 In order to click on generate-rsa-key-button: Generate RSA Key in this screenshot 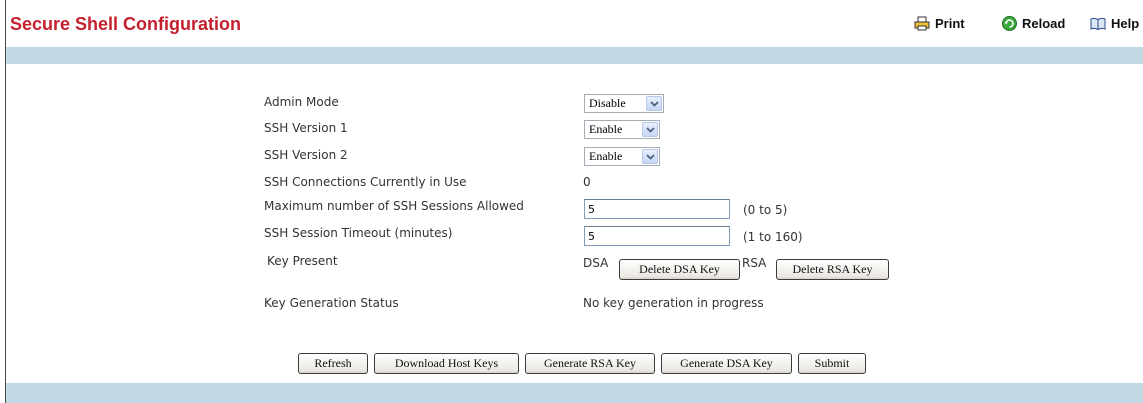, I will do `click(590, 363)`.